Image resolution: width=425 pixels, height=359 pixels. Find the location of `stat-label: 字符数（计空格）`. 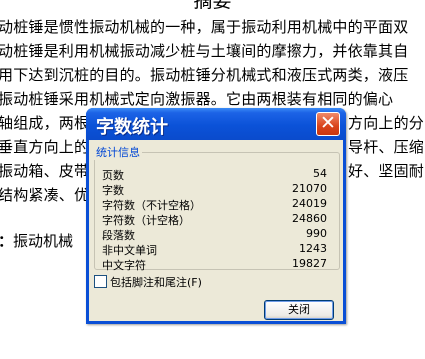

stat-label: 字符数（计空格） is located at coordinates (146, 220).